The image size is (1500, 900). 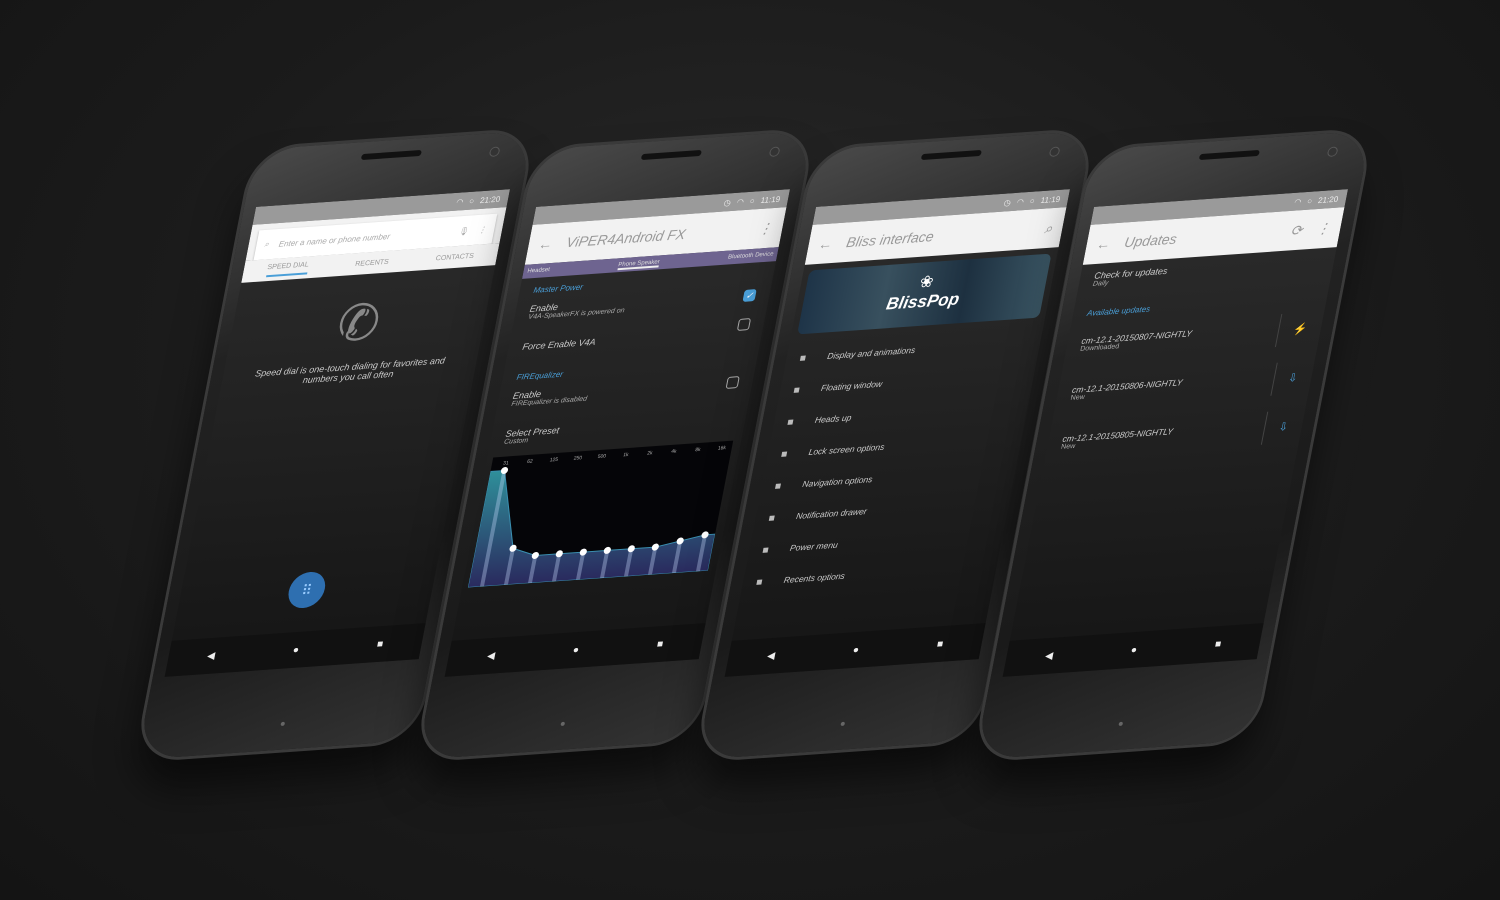 What do you see at coordinates (626, 238) in the screenshot?
I see `app-title: ViPER4Android FX` at bounding box center [626, 238].